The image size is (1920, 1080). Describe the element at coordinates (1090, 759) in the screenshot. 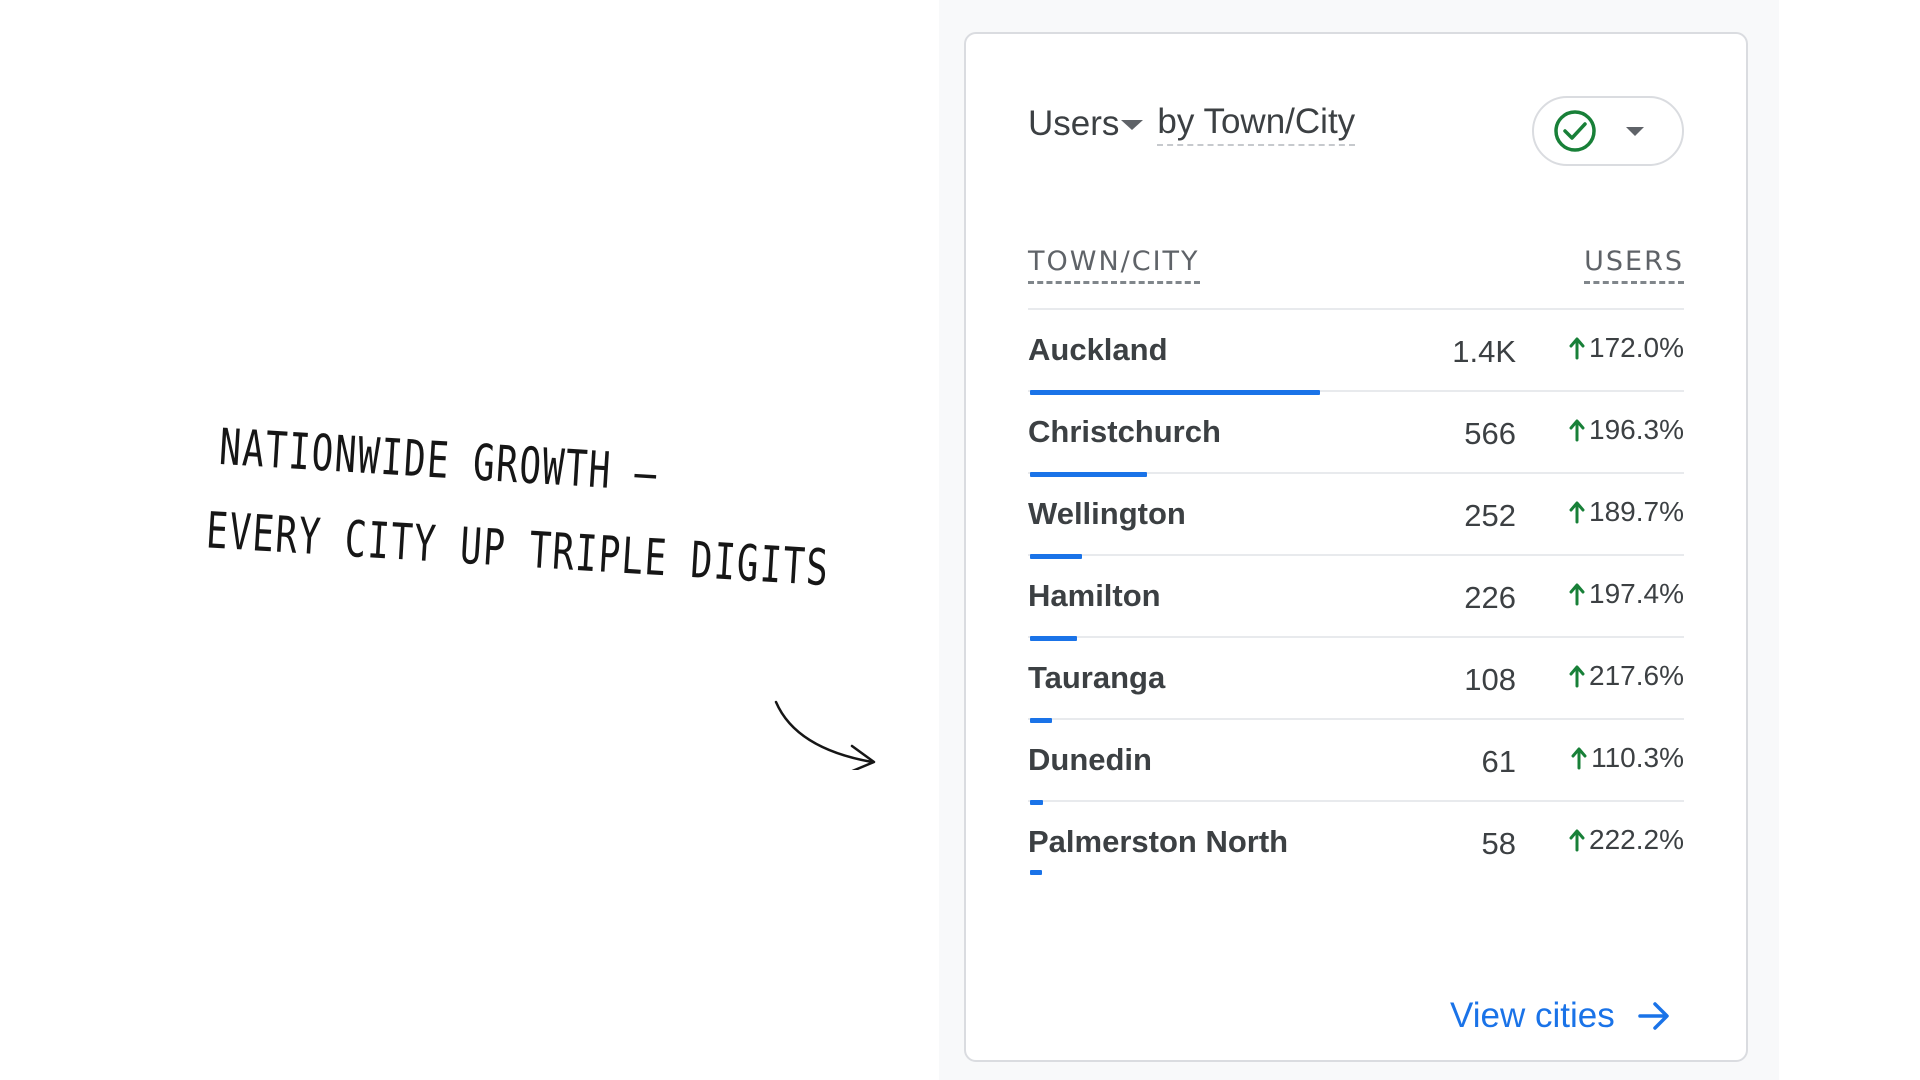

I see `city-name: Dunedin` at that location.